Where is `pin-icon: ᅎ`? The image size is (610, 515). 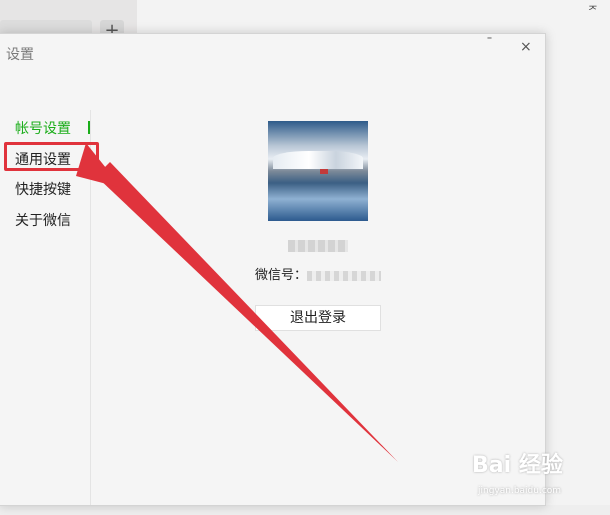
pin-icon: ᅎ is located at coordinates (593, 10).